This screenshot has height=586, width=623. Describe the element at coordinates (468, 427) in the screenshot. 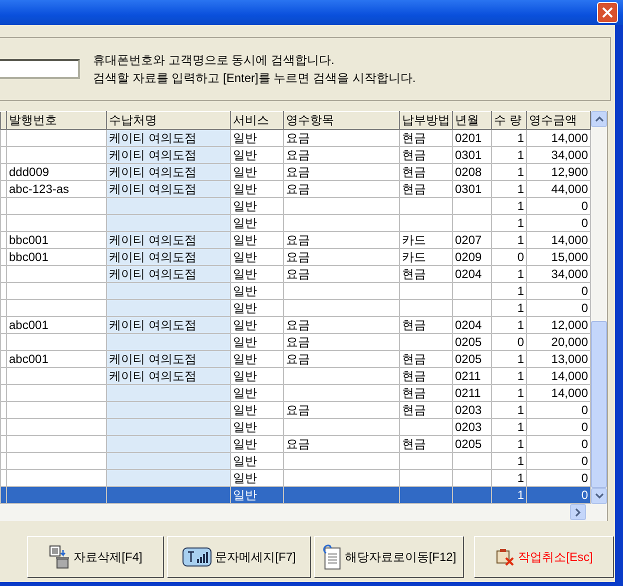

I see `table-cell: 0203` at that location.